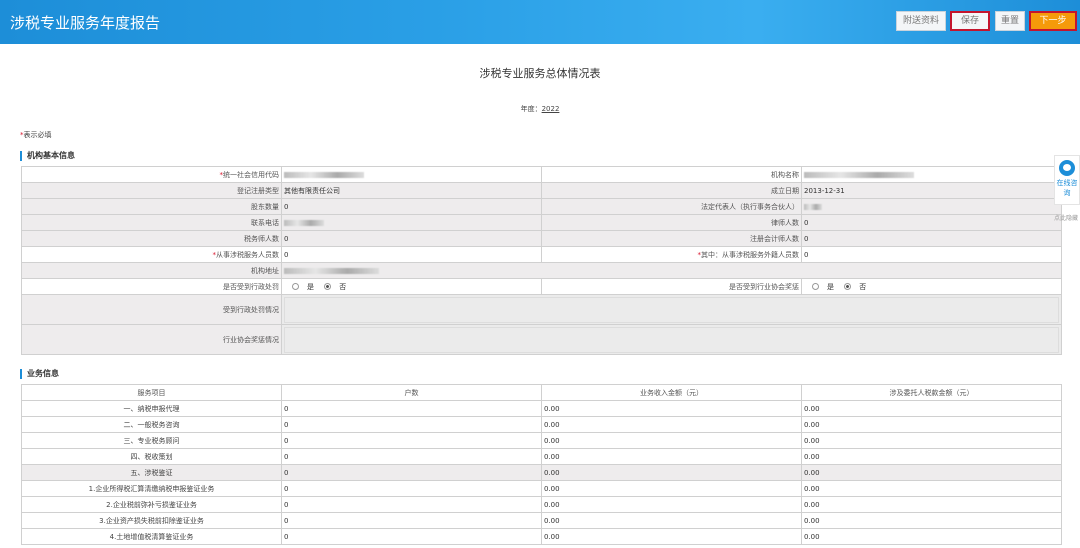 Image resolution: width=1080 pixels, height=548 pixels. Describe the element at coordinates (531, 109) in the screenshot. I see `year-label: 年度：` at that location.